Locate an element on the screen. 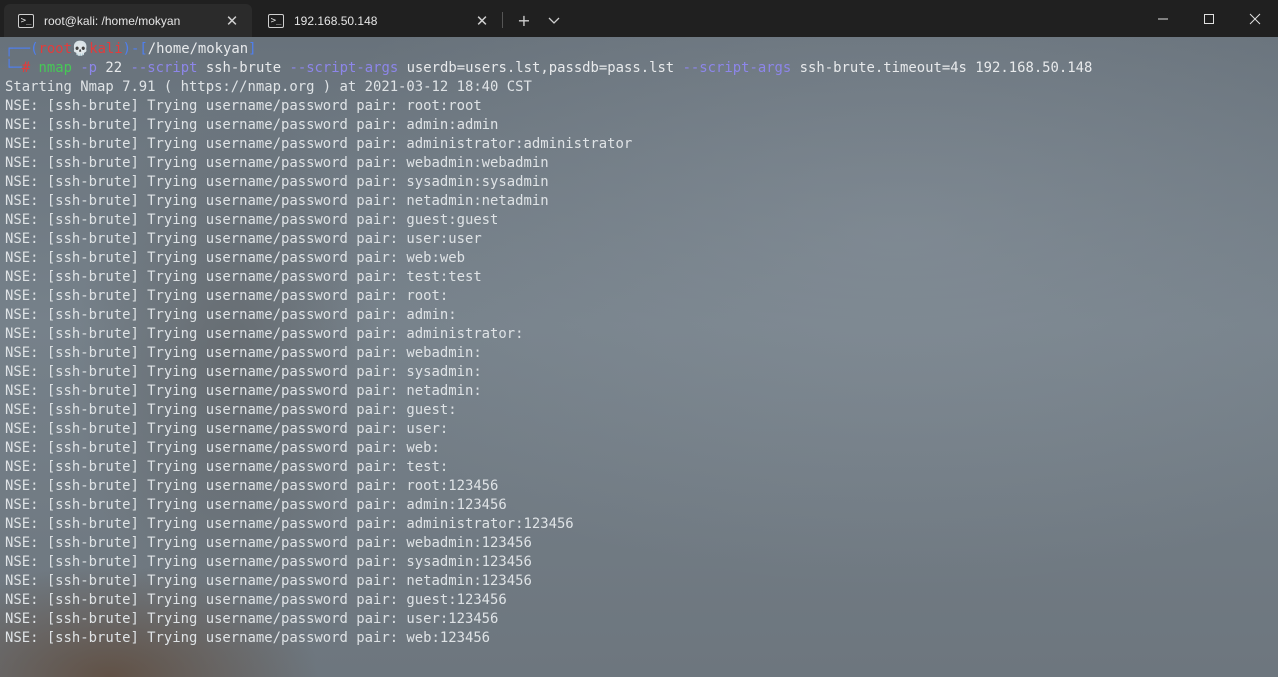  minimize-icon is located at coordinates (1163, 18).